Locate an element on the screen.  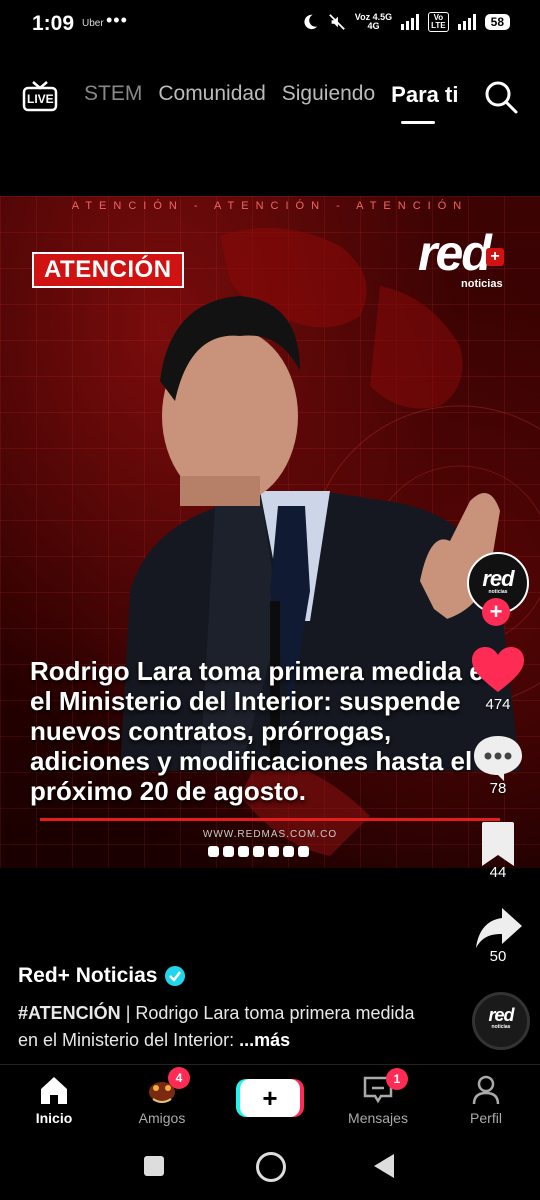
comment-icon is located at coordinates (498, 758).